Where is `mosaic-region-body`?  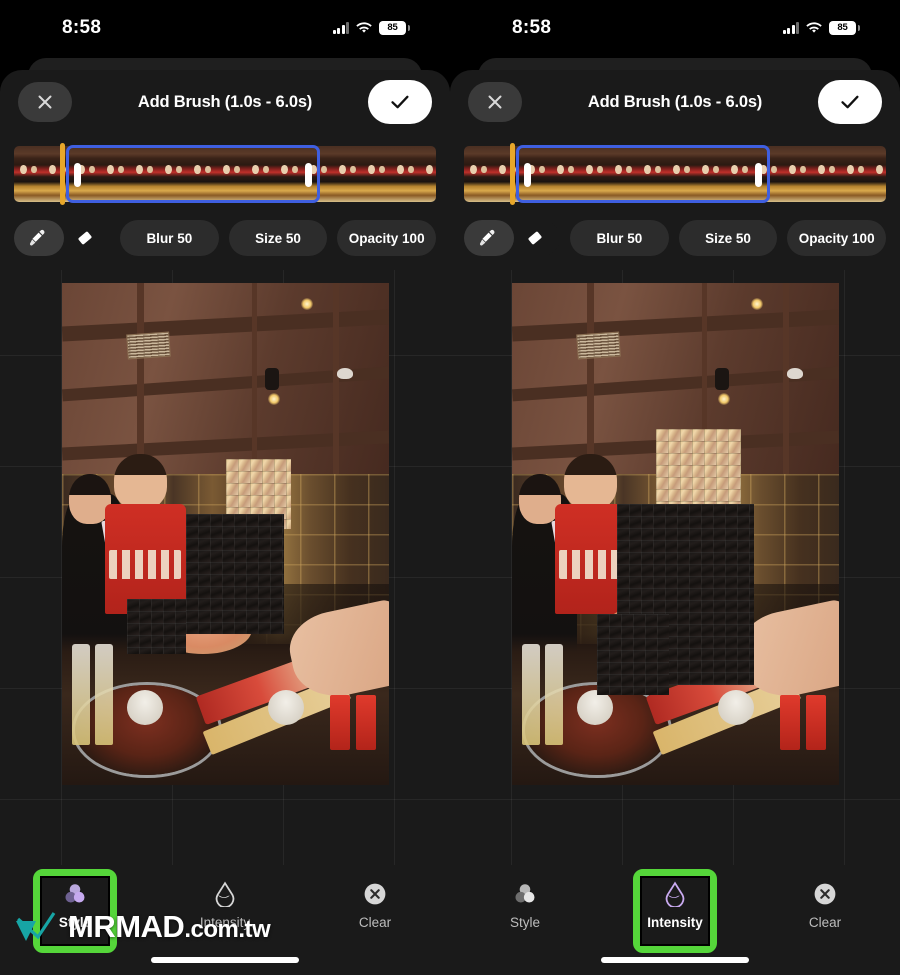 mosaic-region-body is located at coordinates (235, 574).